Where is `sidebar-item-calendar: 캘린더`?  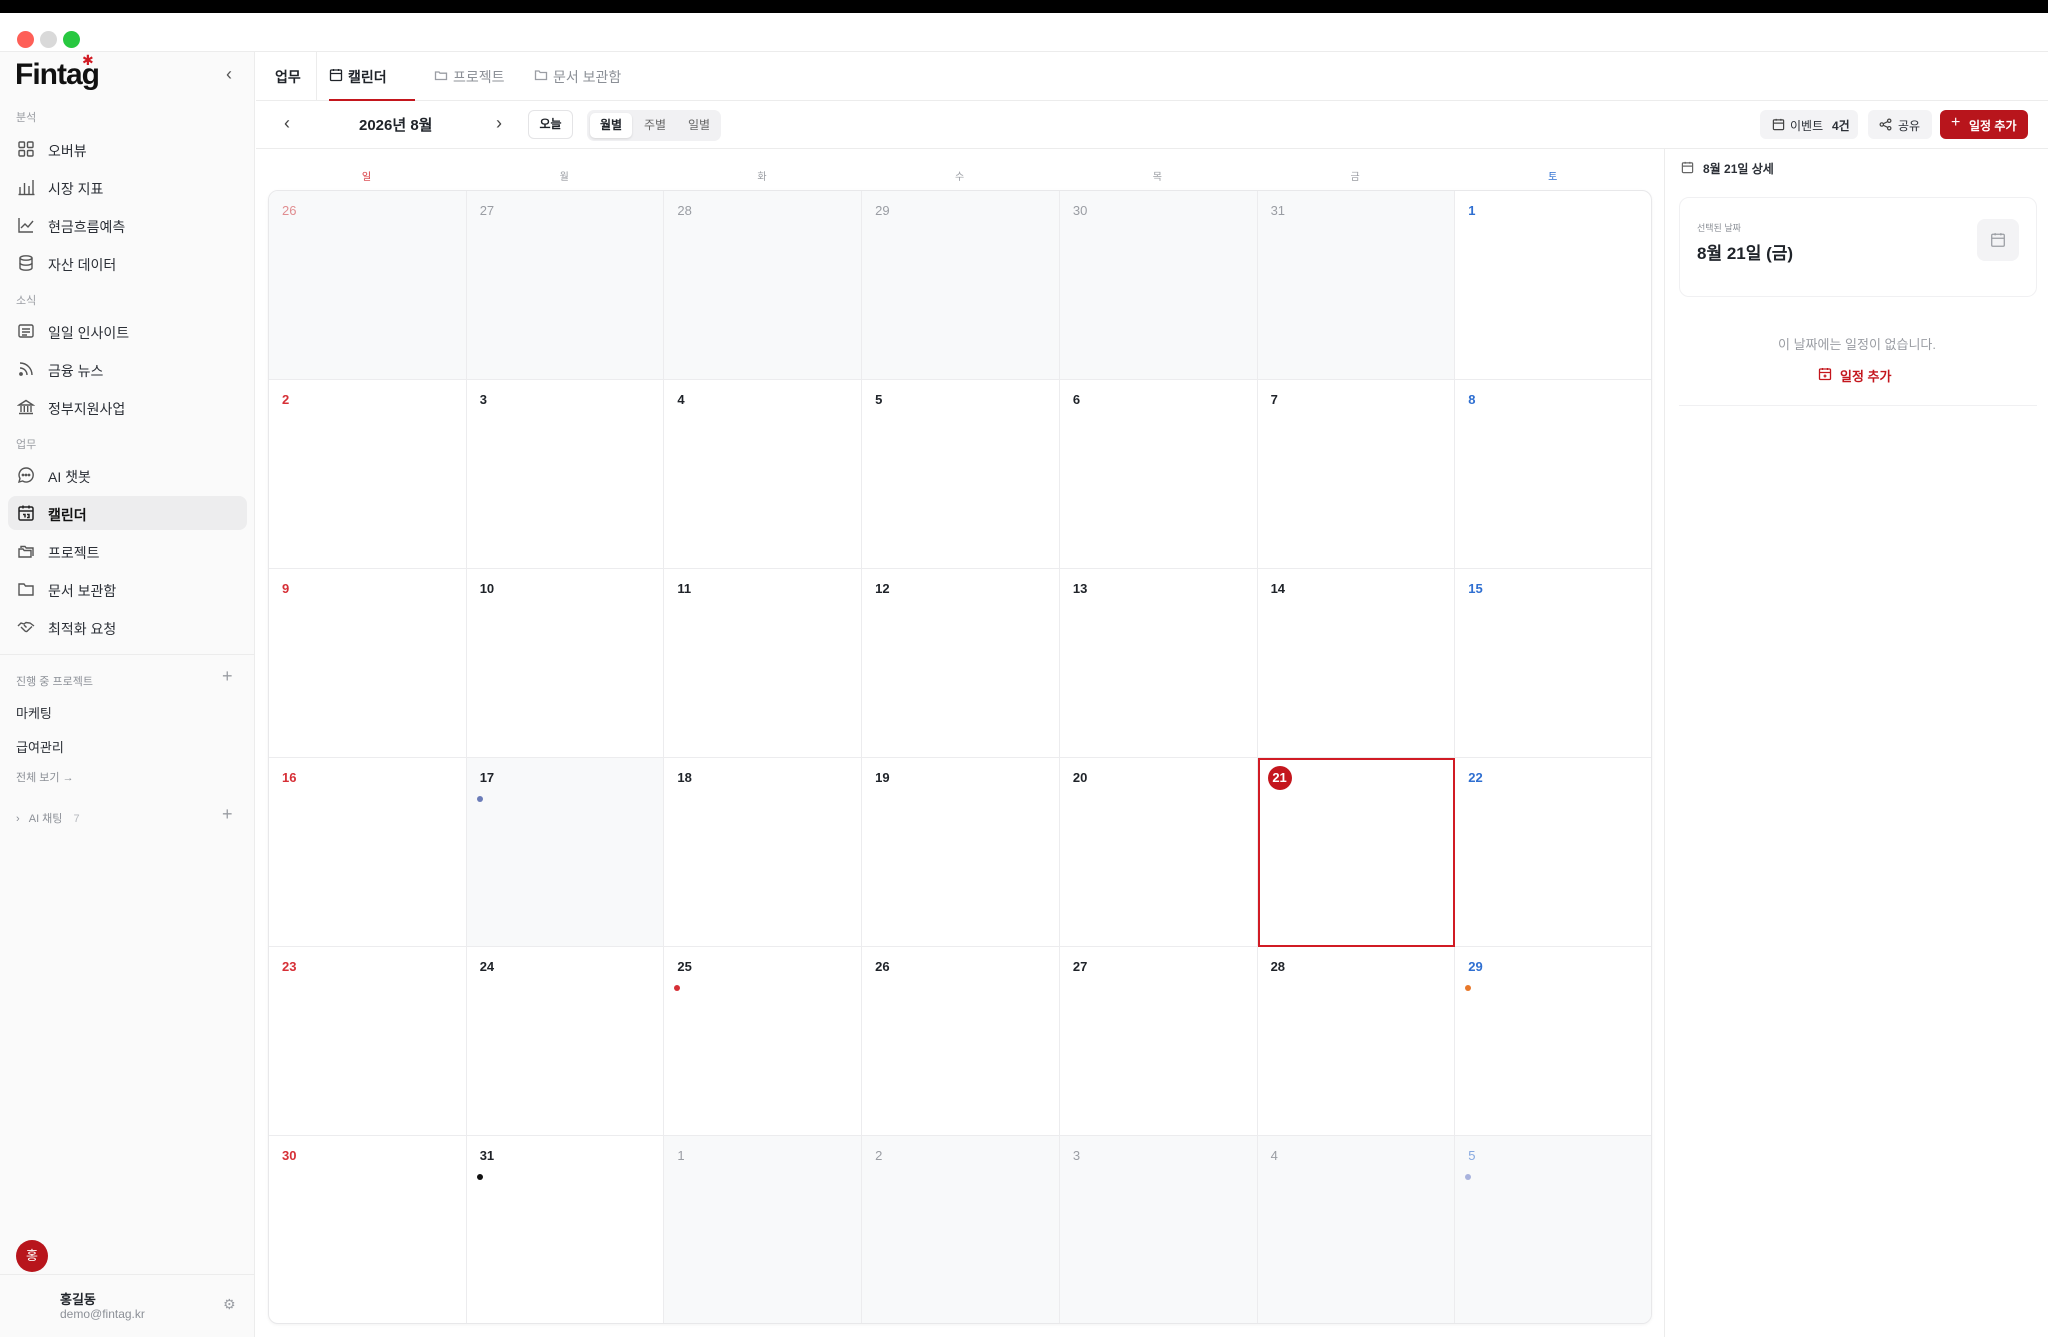
sidebar-item-calendar: 캘린더 is located at coordinates (127, 513).